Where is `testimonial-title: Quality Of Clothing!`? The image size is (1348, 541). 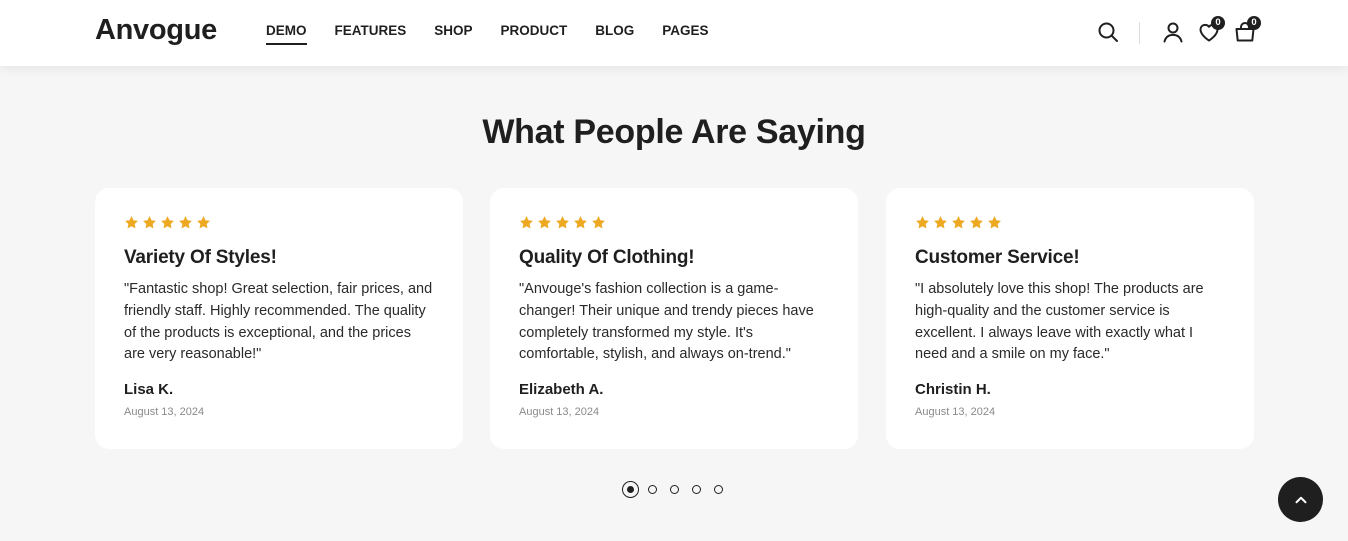
testimonial-title: Quality Of Clothing! is located at coordinates (607, 257).